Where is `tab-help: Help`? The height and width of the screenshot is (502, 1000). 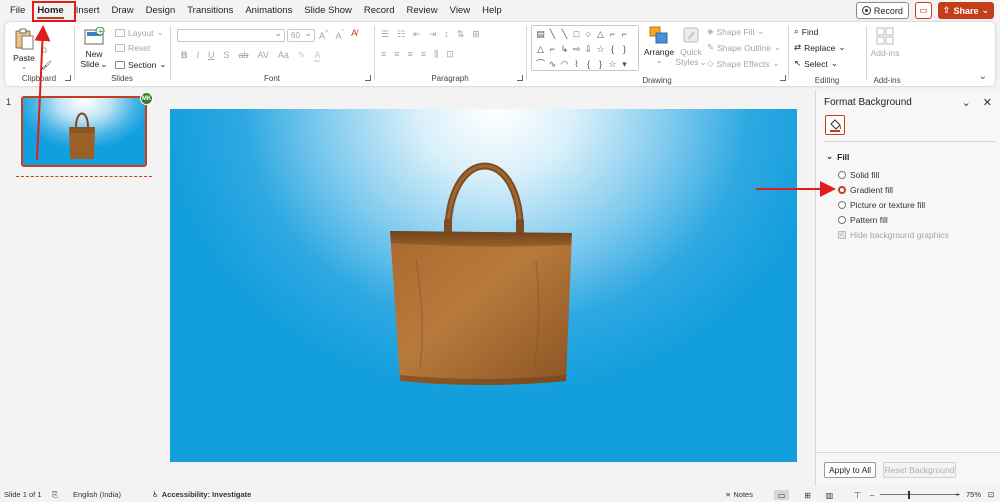 tab-help: Help is located at coordinates (492, 11).